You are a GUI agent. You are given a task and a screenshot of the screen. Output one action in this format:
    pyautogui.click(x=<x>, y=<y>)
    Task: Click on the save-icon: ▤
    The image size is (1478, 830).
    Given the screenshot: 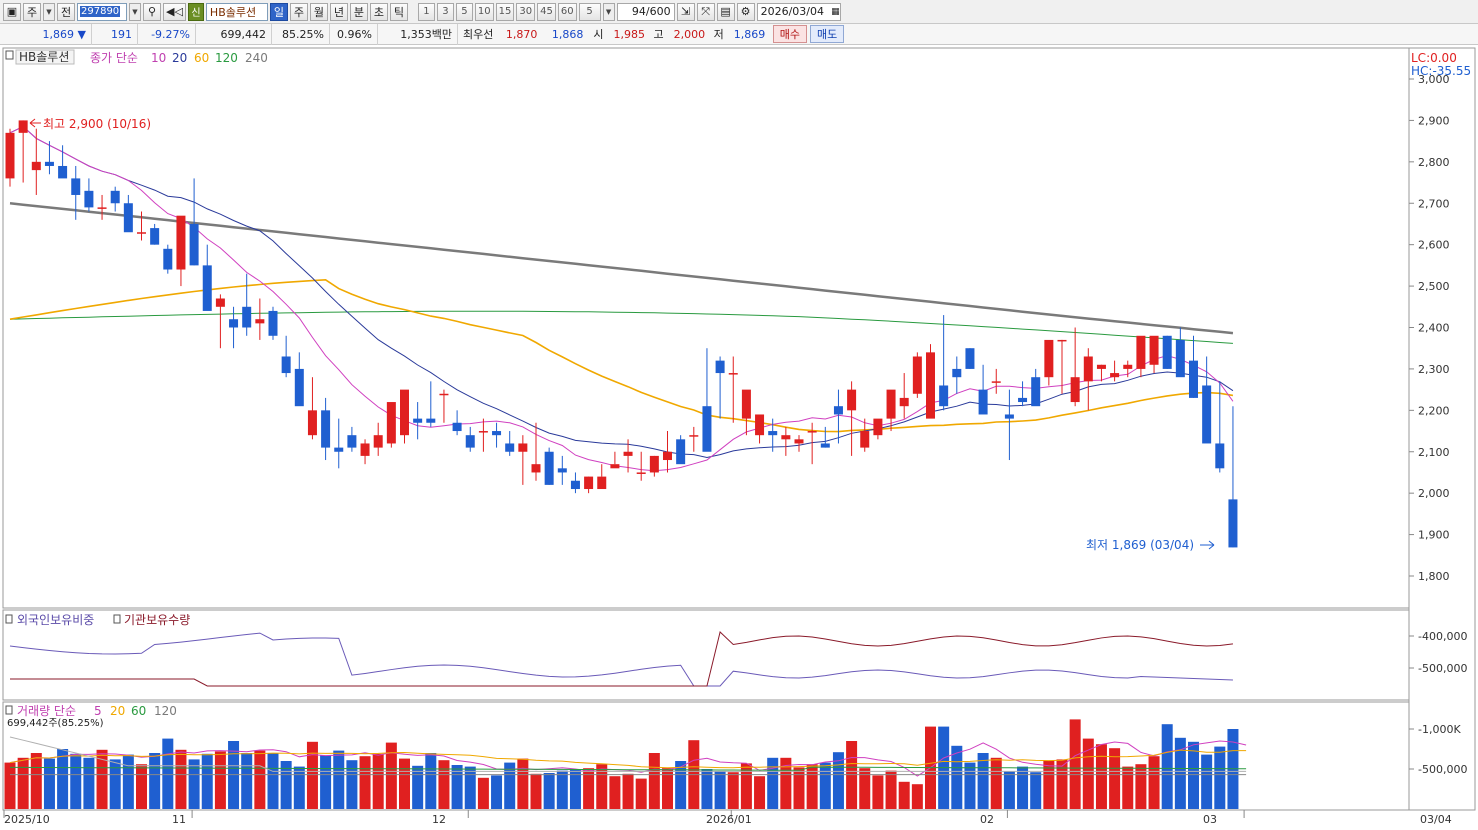 What is the action you would take?
    pyautogui.click(x=725, y=11)
    